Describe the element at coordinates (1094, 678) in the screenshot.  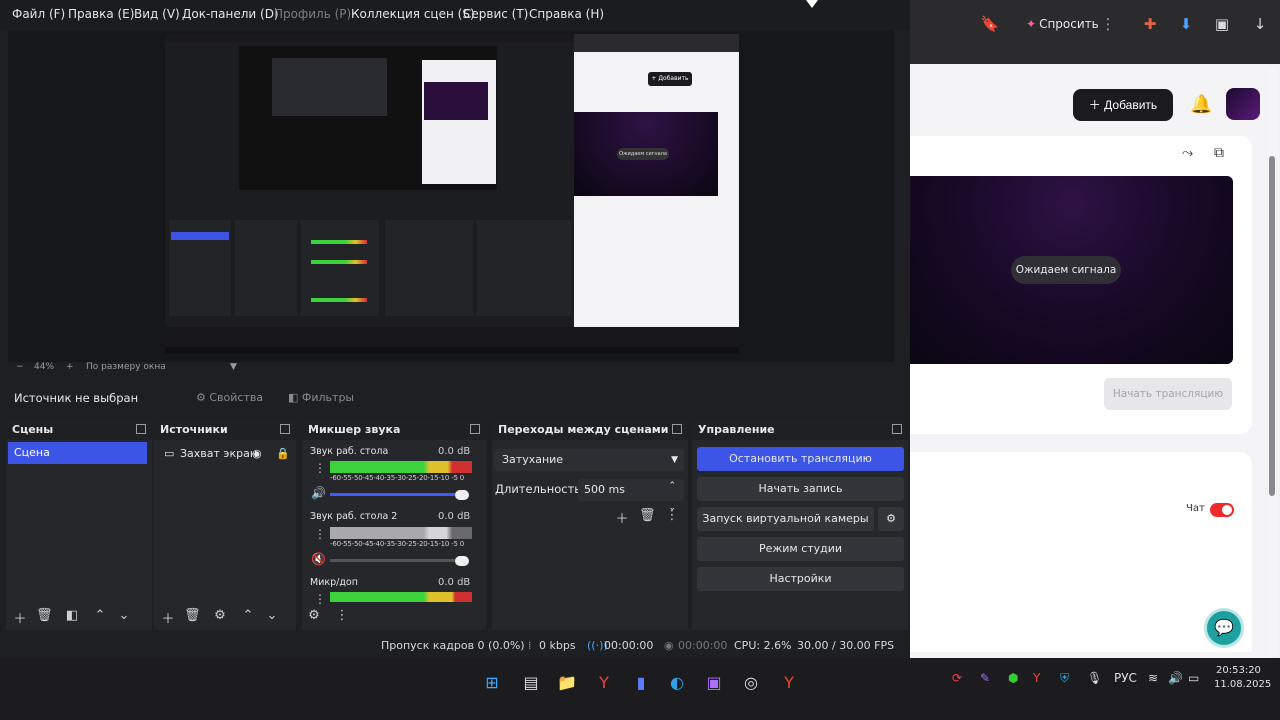
I see `microphone-icon: 🎙` at that location.